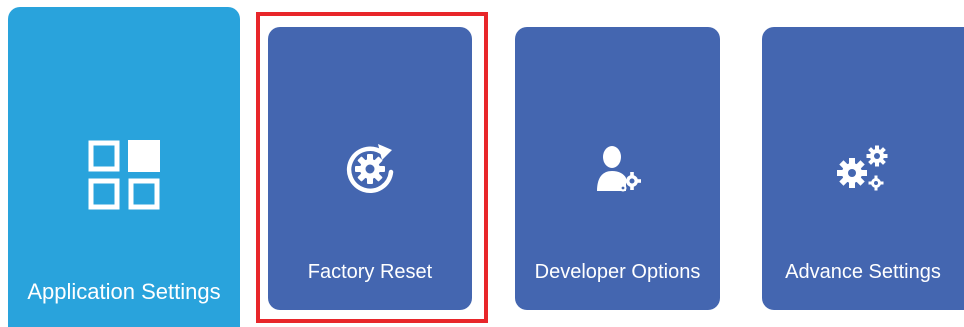 This screenshot has height=327, width=964. I want to click on developer-user-gear-icon, so click(618, 169).